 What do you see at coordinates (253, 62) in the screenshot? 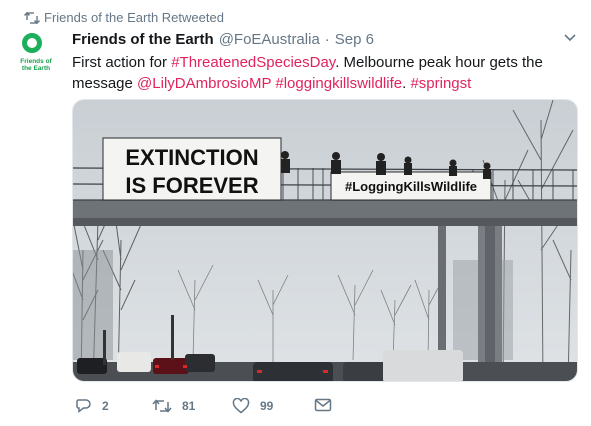
I see `hashtag-threatenedspeciesday: #ThreatenedSpeciesDay` at bounding box center [253, 62].